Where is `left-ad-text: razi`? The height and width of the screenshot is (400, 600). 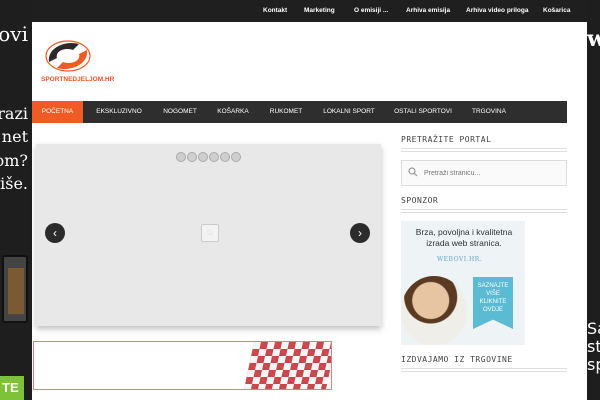
left-ad-text: razi is located at coordinates (14, 113).